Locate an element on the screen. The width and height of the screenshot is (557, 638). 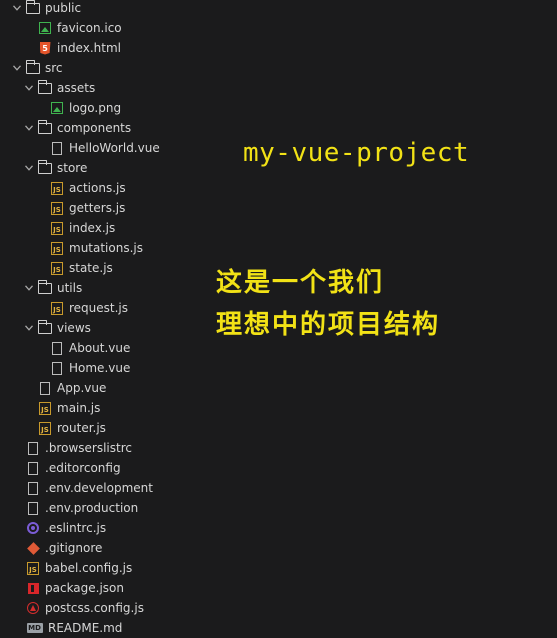
tree-folder-row: store is located at coordinates (55, 168).